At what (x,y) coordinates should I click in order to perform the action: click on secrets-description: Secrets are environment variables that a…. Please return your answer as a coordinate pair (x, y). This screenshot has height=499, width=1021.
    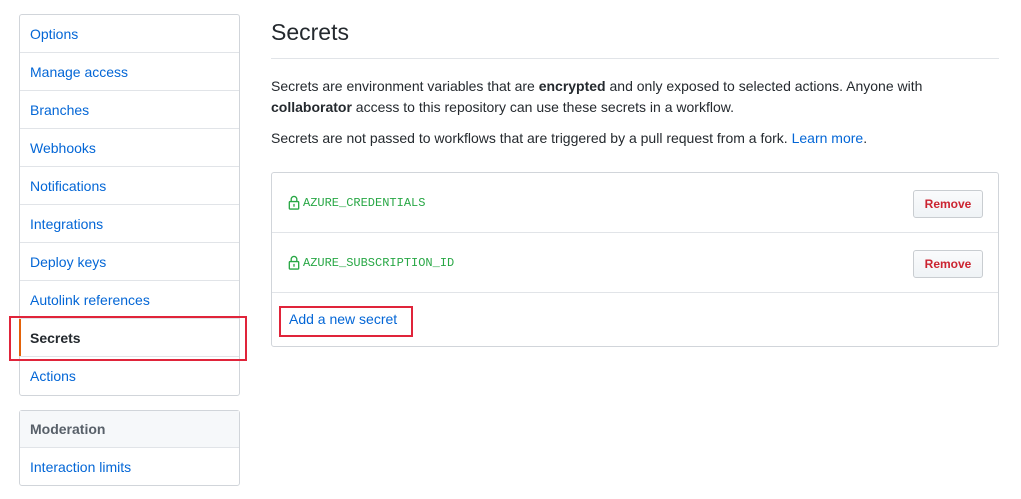
    Looking at the image, I should click on (621, 97).